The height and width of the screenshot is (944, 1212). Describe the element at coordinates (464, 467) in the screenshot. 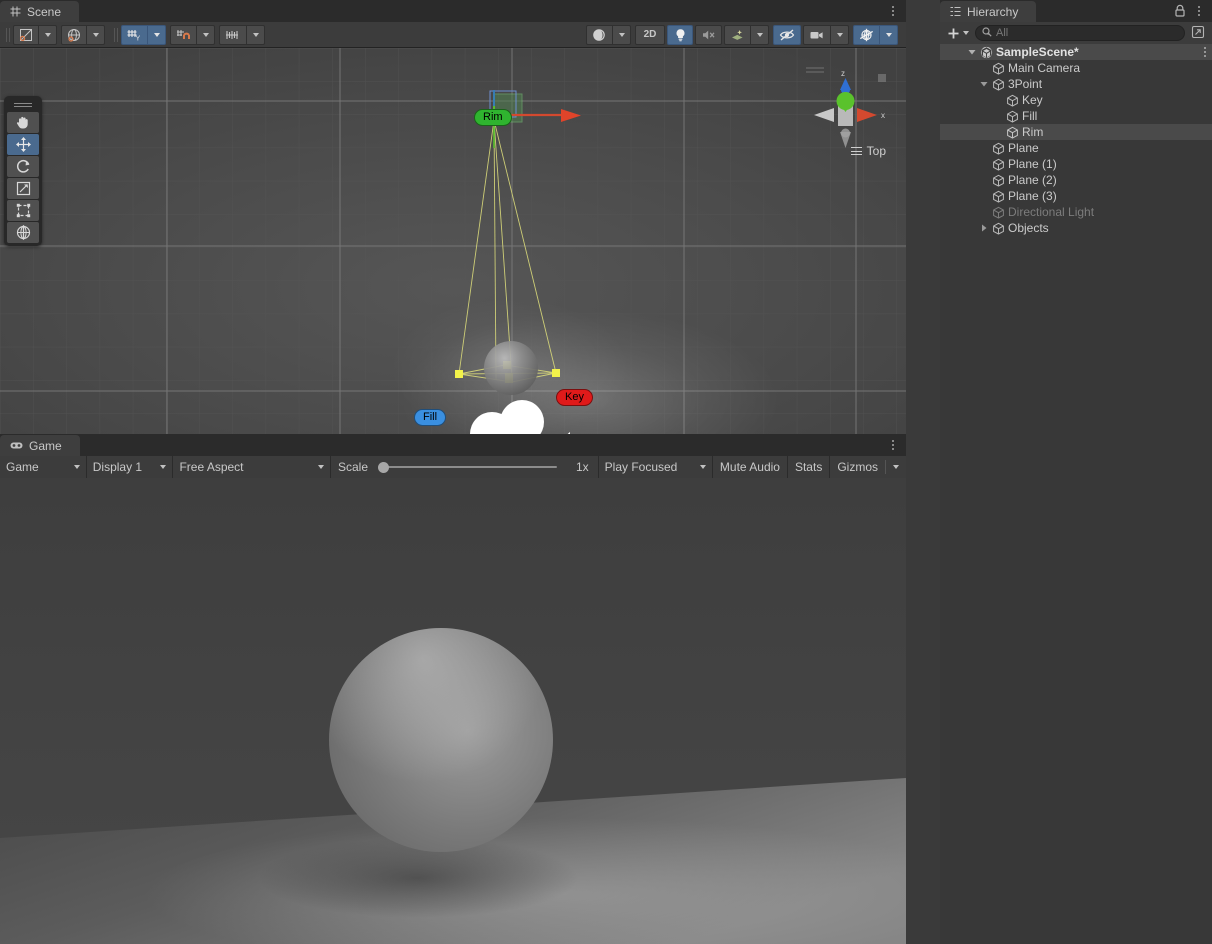

I see `game-scale-slider: Scale 1x` at that location.